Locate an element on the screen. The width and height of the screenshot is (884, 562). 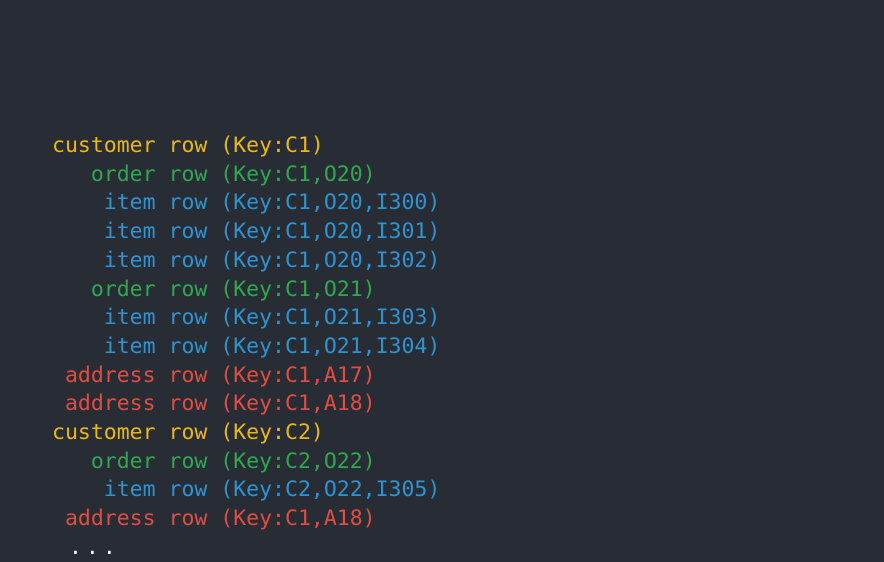
listing-row-order: order row (Key:C1,O20) is located at coordinates (214, 174).